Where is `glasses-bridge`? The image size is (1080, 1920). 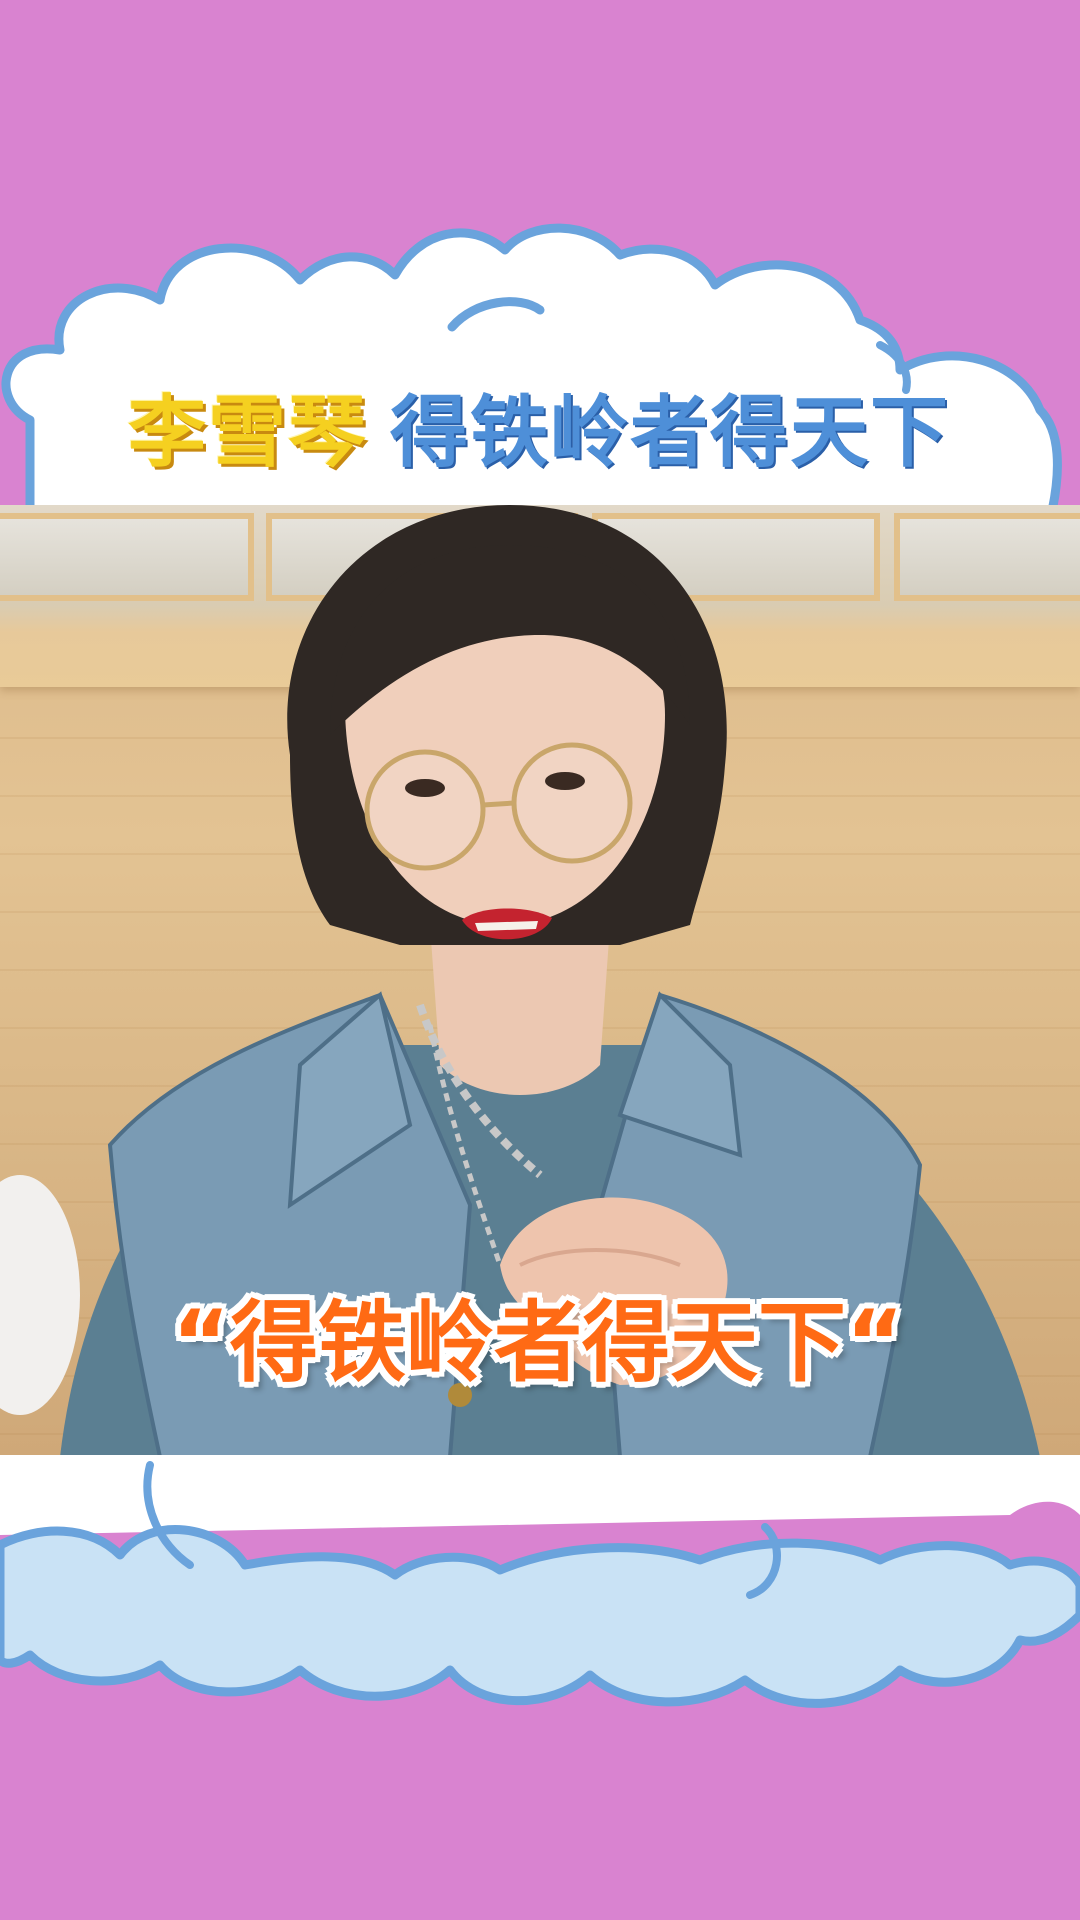
glasses-bridge is located at coordinates (498, 804).